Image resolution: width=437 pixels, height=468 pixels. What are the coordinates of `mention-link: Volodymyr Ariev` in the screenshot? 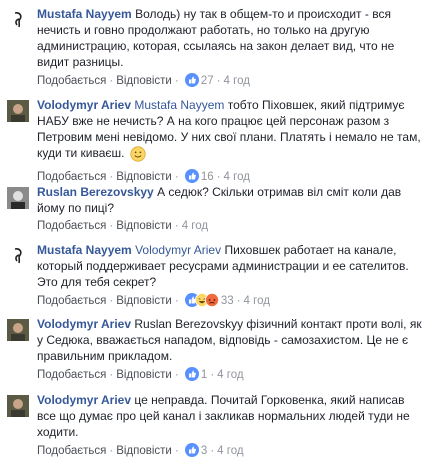 It's located at (178, 250).